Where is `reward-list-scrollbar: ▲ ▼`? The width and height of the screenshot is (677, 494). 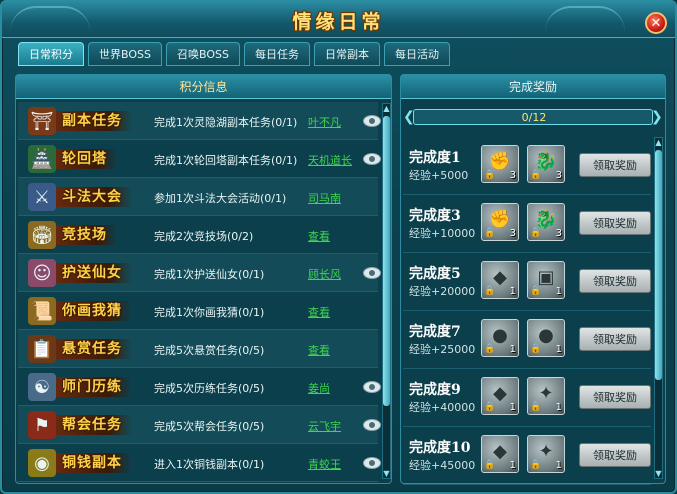
reward-list-scrollbar: ▲ ▼ is located at coordinates (658, 308).